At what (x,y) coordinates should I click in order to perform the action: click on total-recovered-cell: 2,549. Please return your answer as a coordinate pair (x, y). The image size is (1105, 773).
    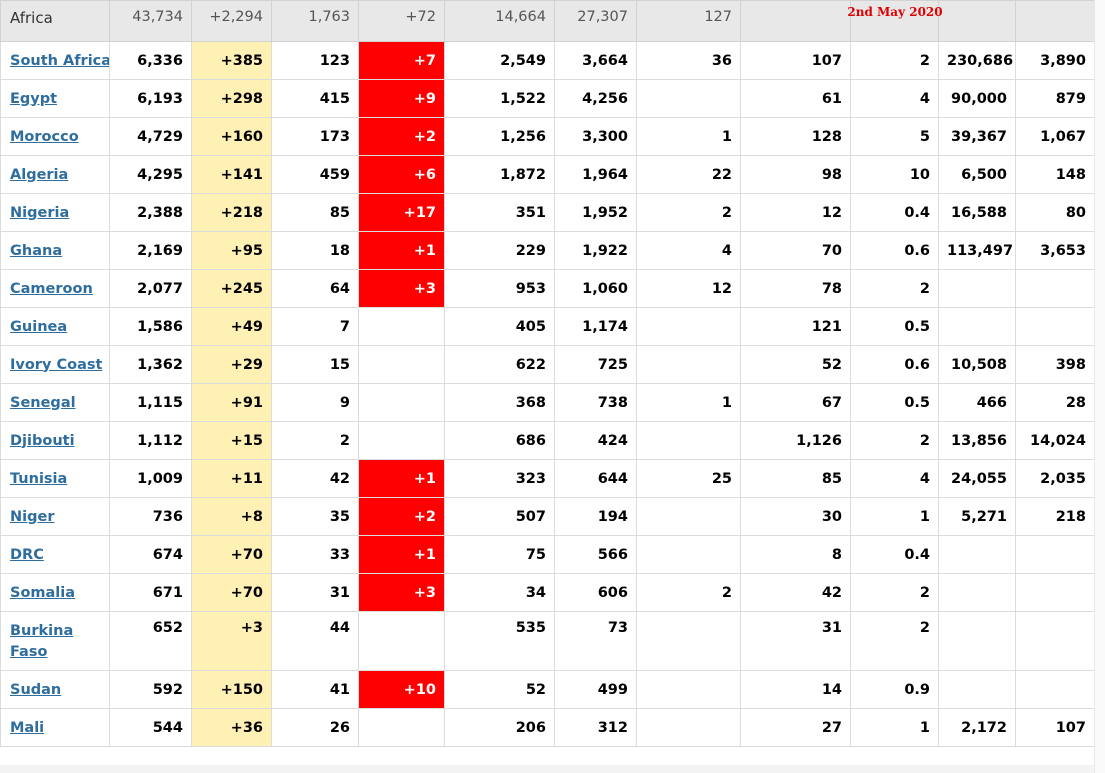
    Looking at the image, I should click on (499, 60).